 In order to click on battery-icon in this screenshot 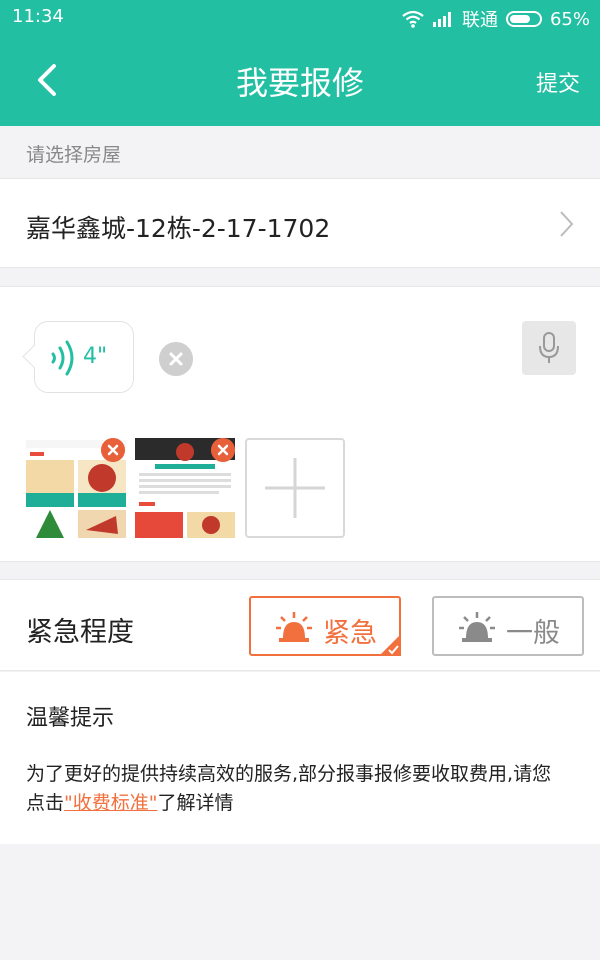, I will do `click(523, 19)`.